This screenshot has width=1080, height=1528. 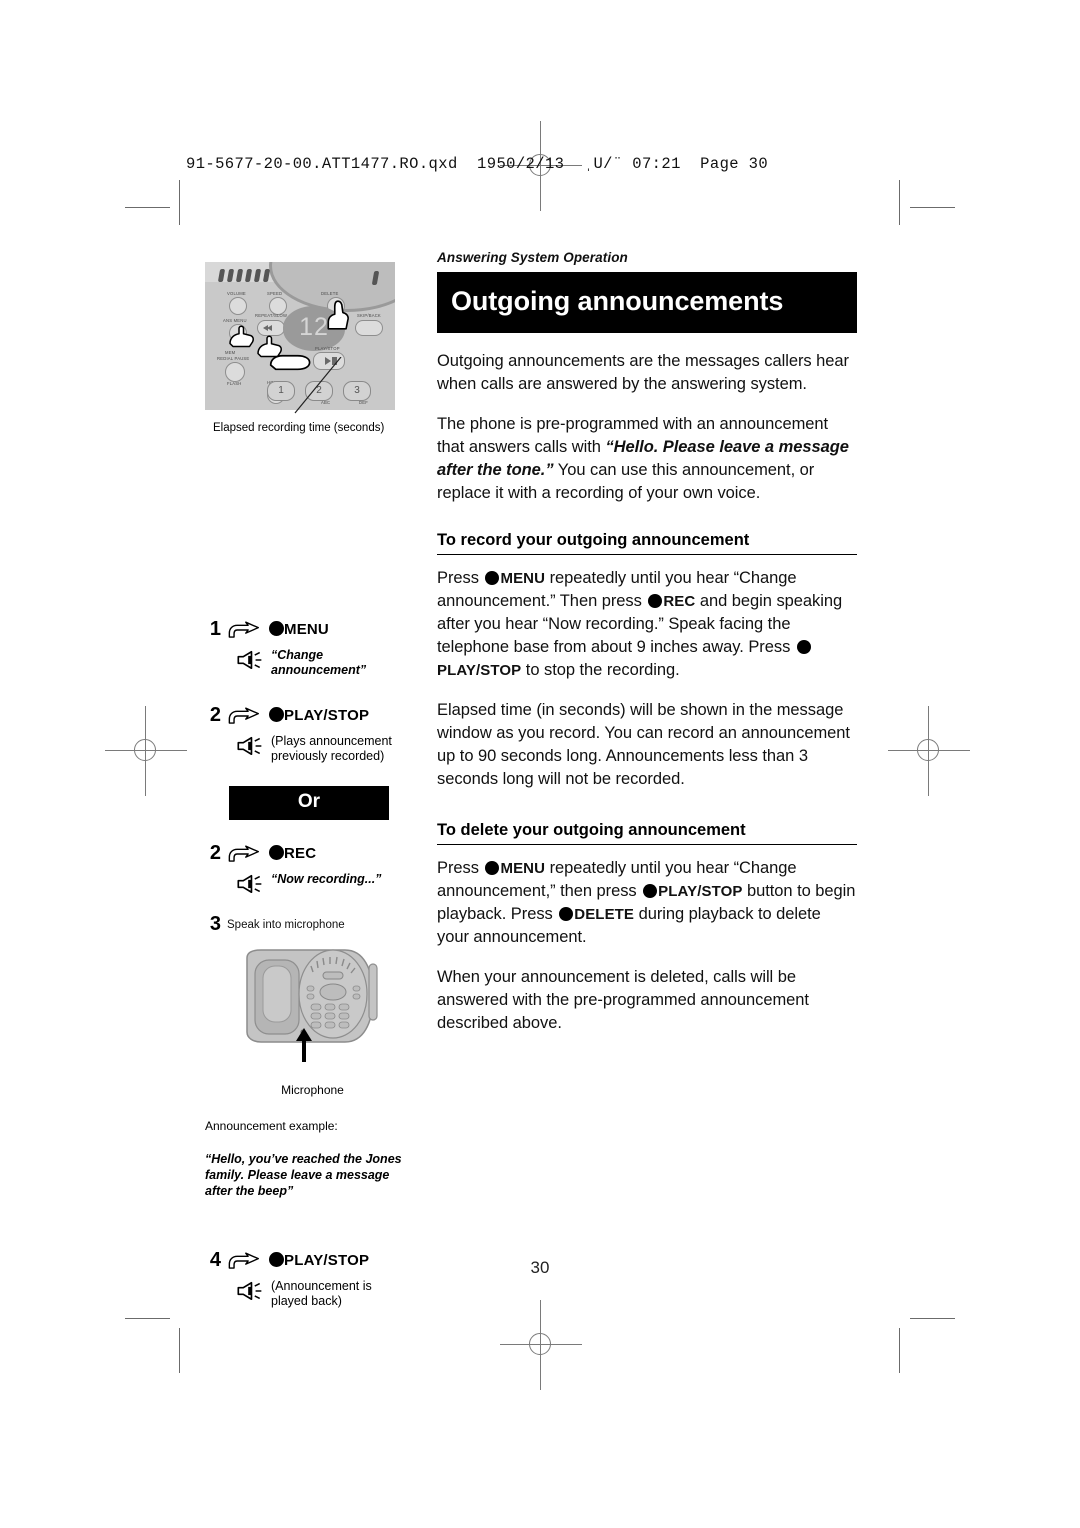 I want to click on section-kicker: Answering System Operation, so click(x=532, y=257).